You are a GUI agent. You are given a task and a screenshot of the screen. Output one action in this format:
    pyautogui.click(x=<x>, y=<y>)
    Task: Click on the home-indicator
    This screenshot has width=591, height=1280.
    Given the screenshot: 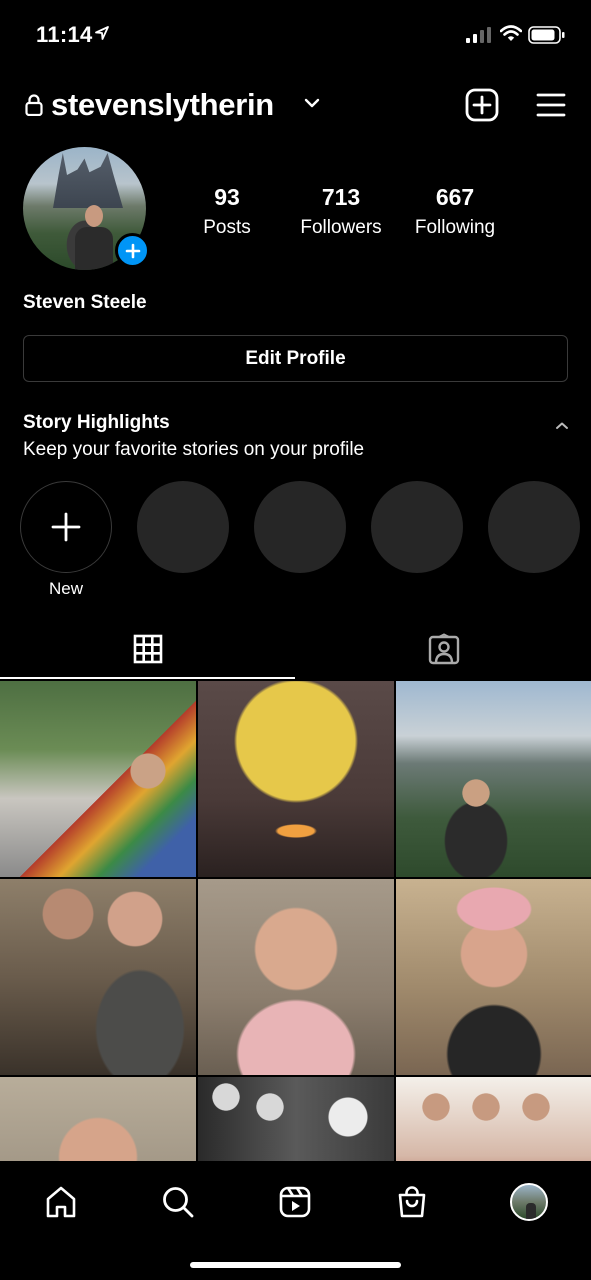 What is the action you would take?
    pyautogui.click(x=295, y=1265)
    